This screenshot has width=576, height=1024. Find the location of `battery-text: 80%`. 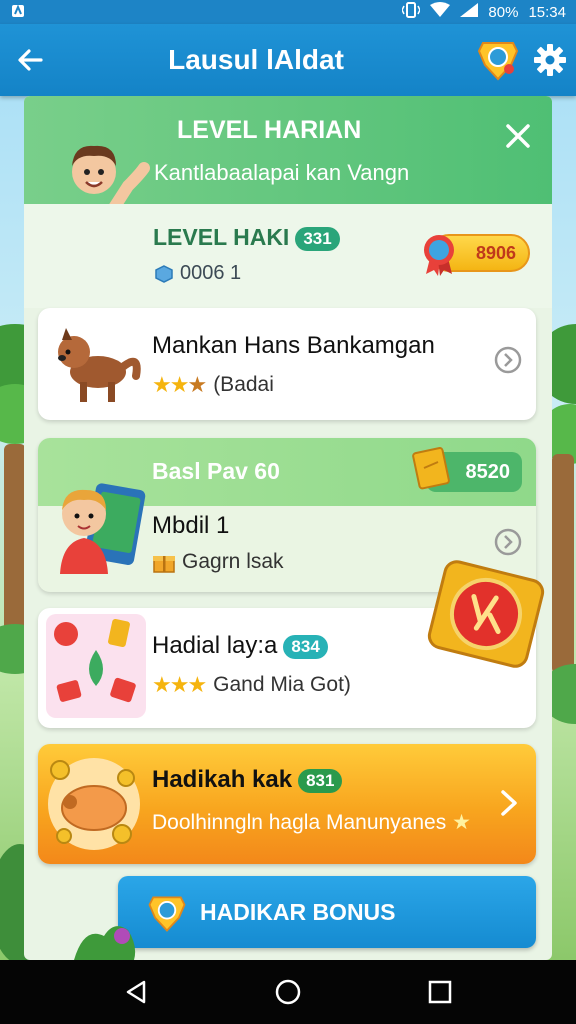

battery-text: 80% is located at coordinates (503, 12).